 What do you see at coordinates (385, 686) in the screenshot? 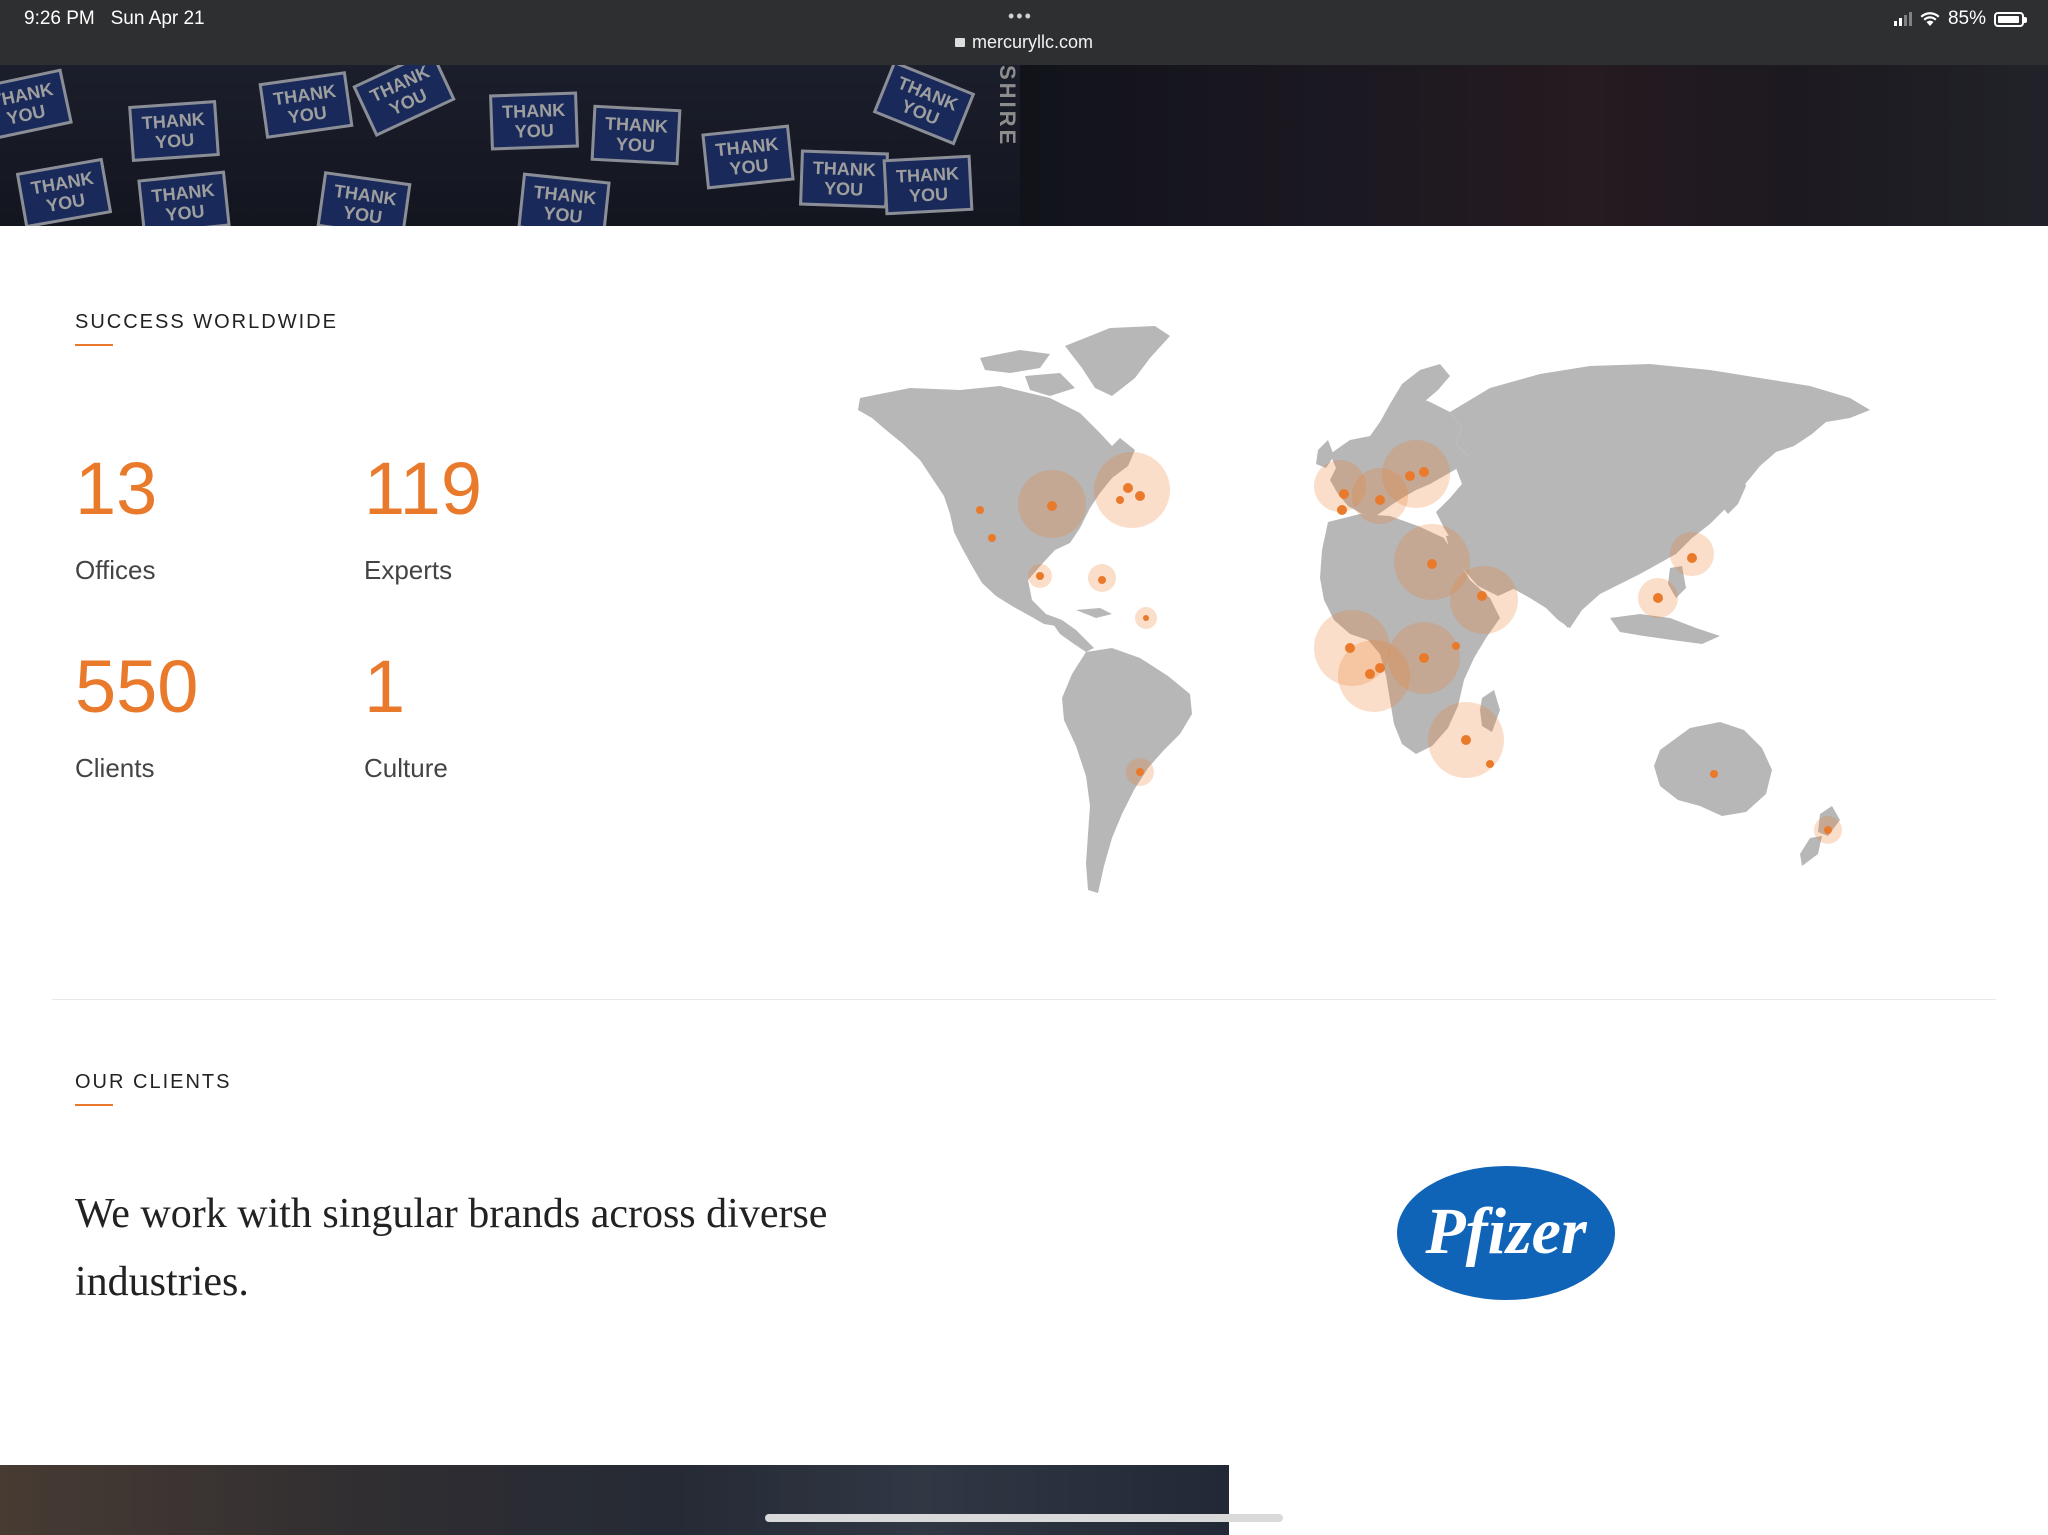
I see `stat-culture-value: 1` at bounding box center [385, 686].